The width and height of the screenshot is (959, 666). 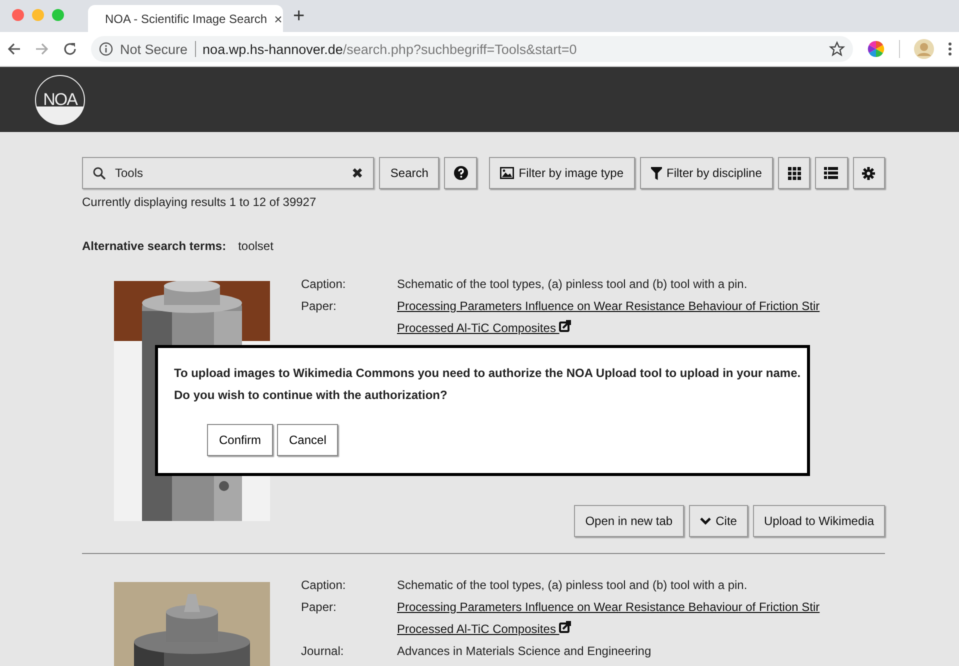 I want to click on search-button: Search, so click(x=409, y=173).